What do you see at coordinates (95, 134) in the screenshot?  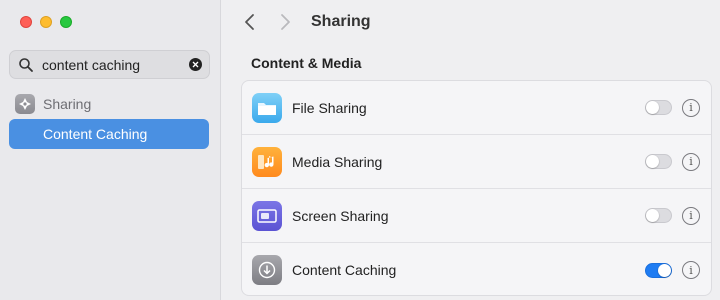 I see `sidebar-item-label: Content Caching` at bounding box center [95, 134].